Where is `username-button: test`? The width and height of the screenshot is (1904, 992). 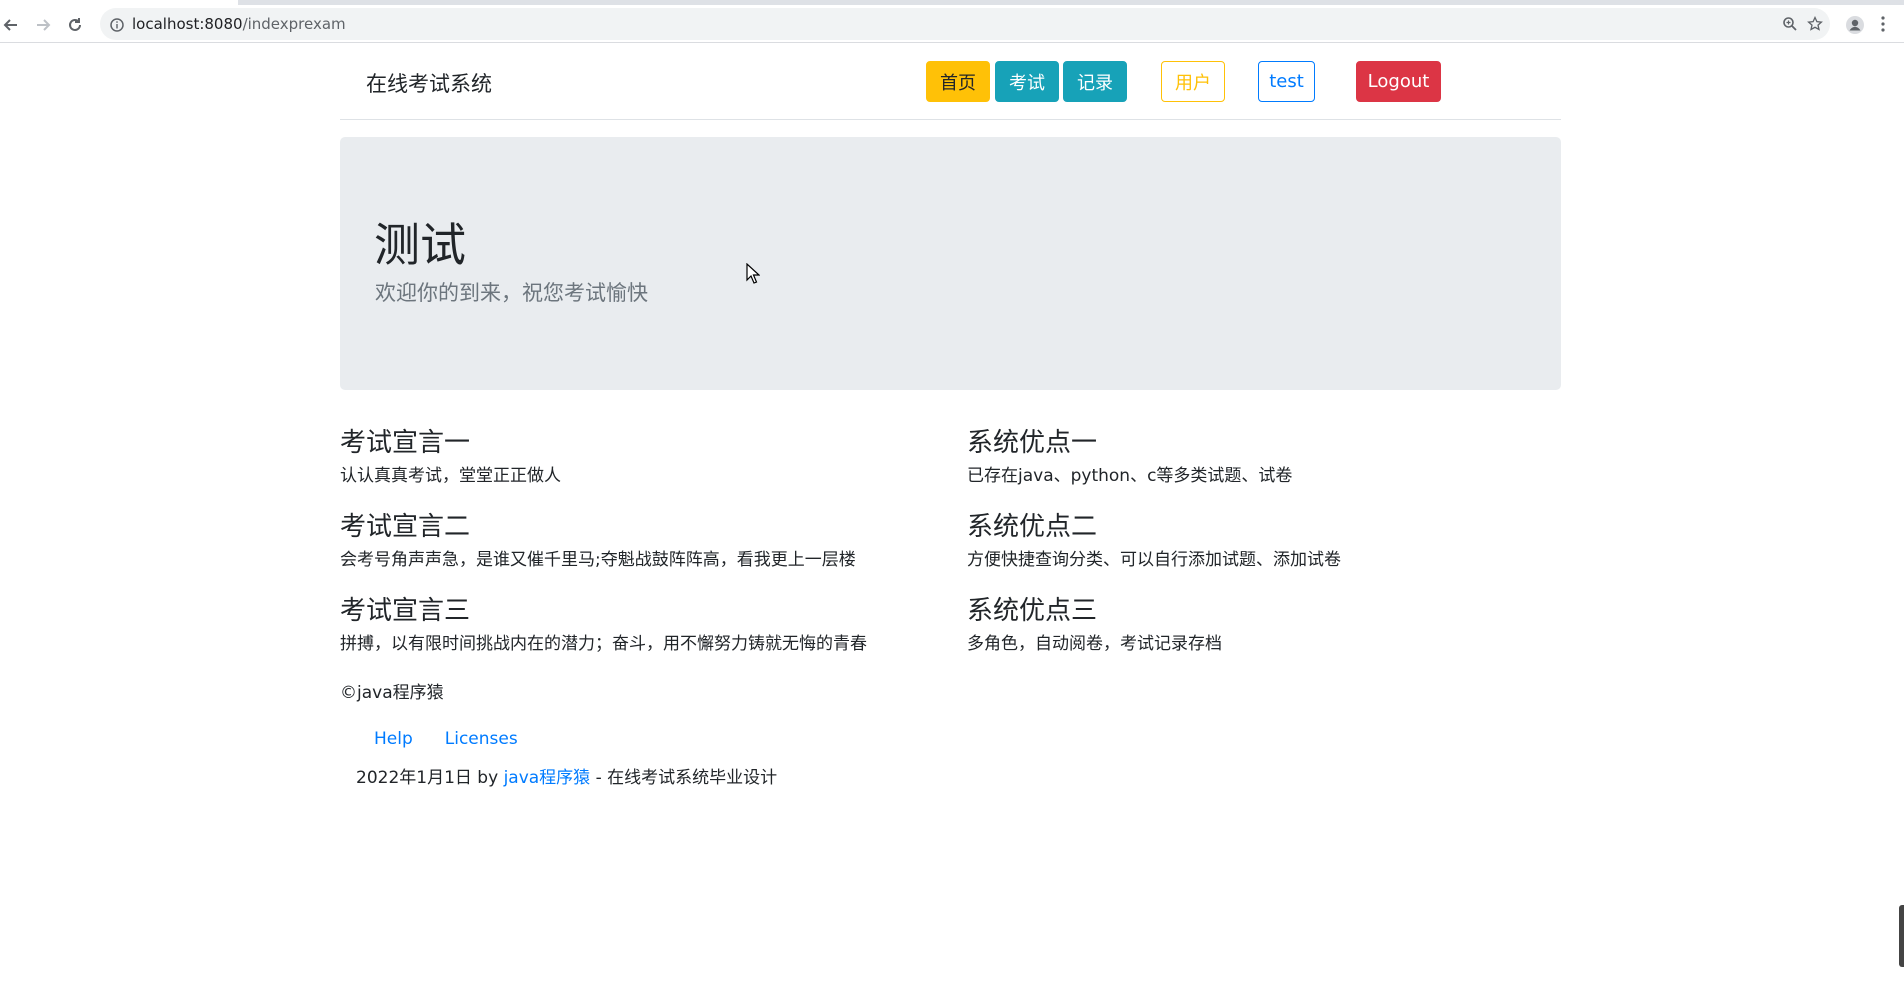
username-button: test is located at coordinates (1286, 81).